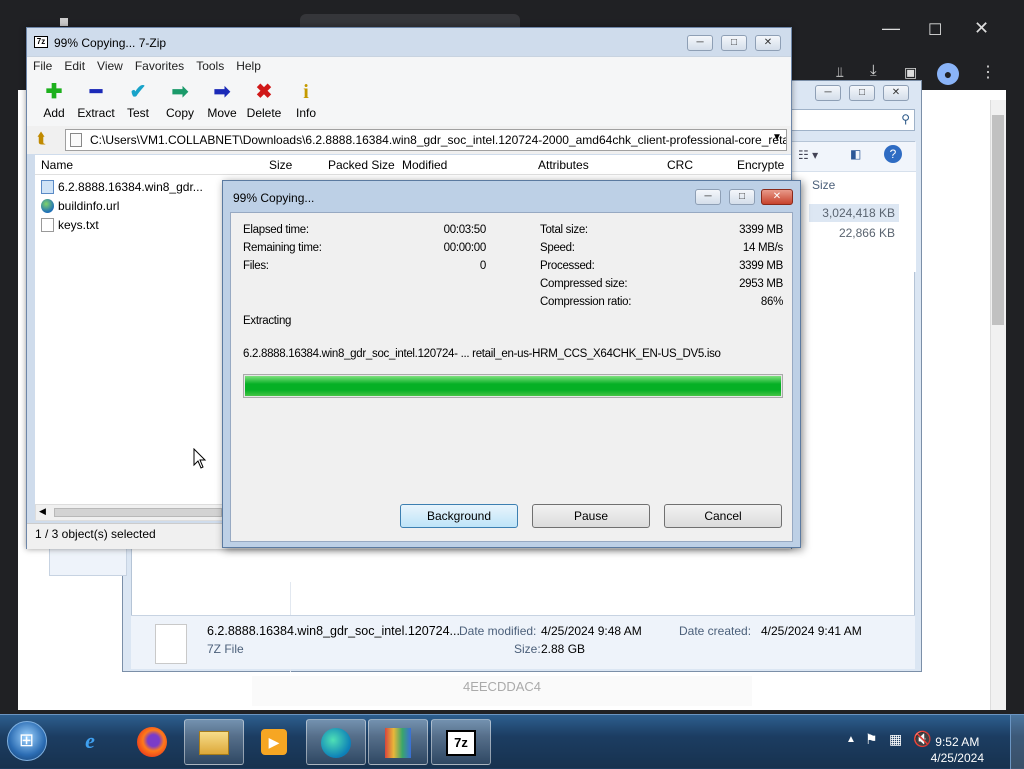 The width and height of the screenshot is (1024, 769). Describe the element at coordinates (563, 649) in the screenshot. I see `size-value: 2.88 GB` at that location.